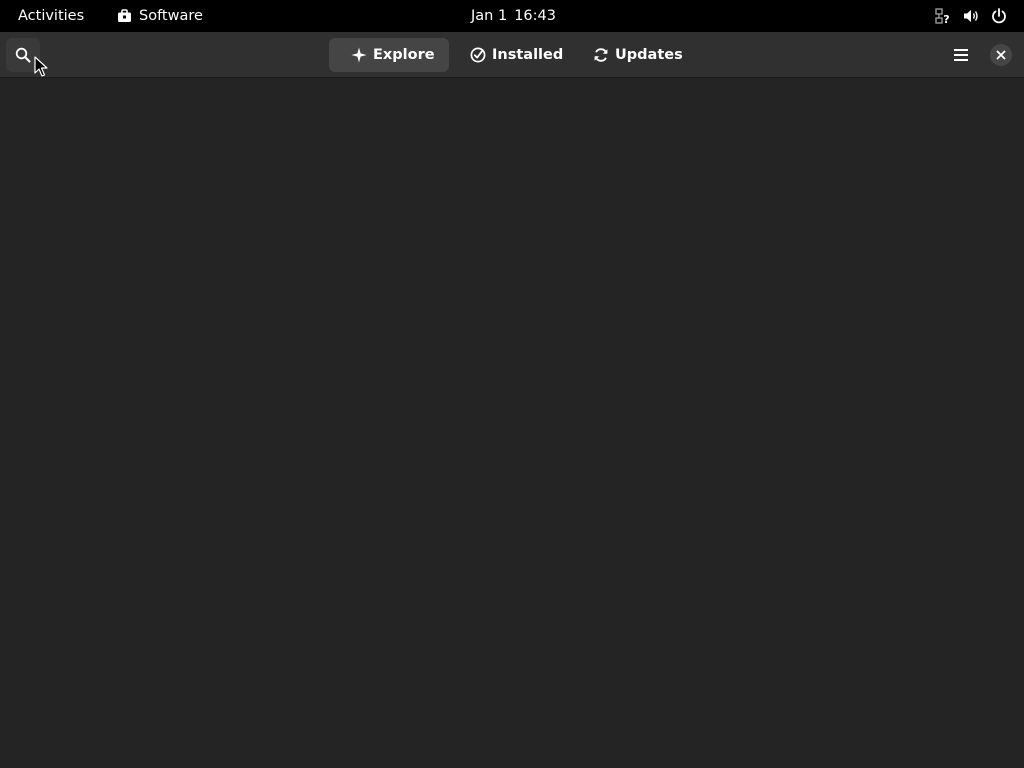  Describe the element at coordinates (51, 16) in the screenshot. I see `activities-button: Activities` at that location.